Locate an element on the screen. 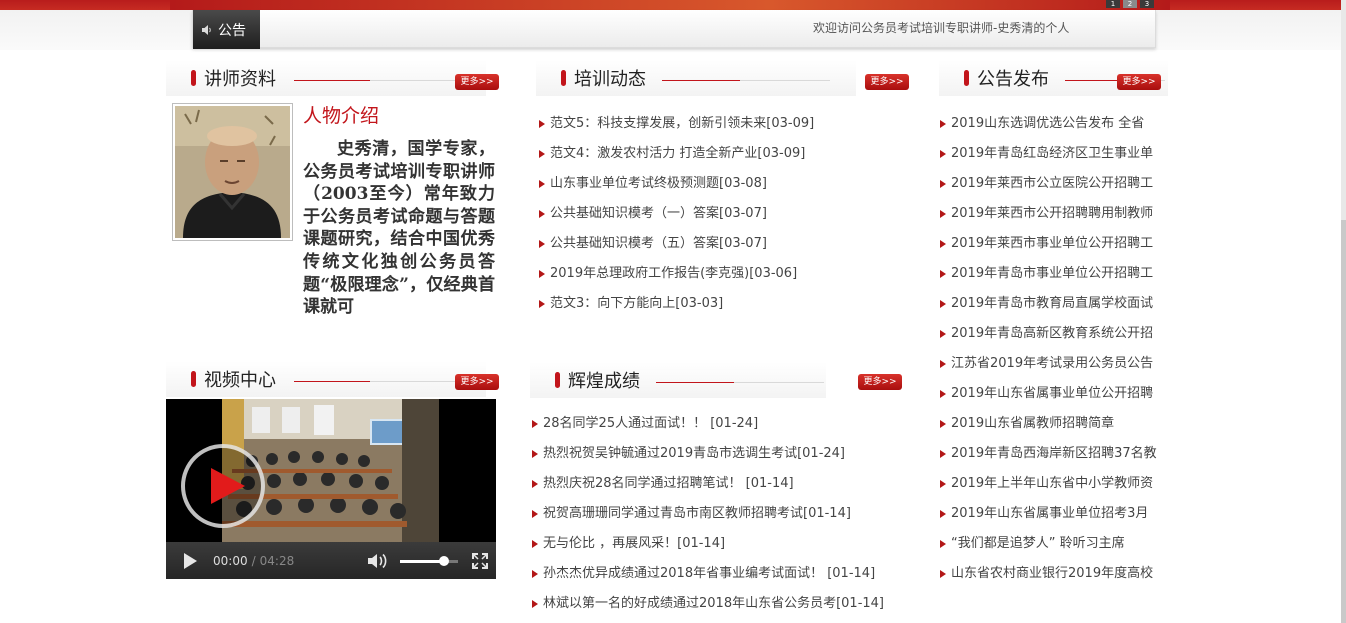 The image size is (1346, 623). banner-page-2: 2 is located at coordinates (1130, 4).